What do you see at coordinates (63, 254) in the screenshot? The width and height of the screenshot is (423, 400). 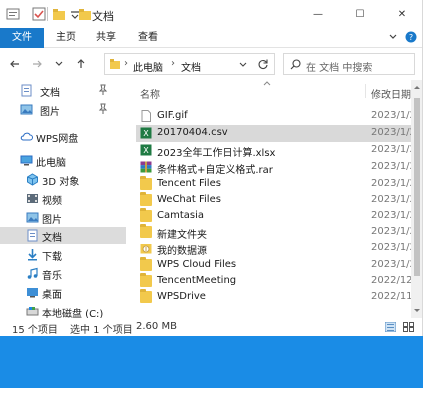 I see `sidebar-item-downloads: 下载` at bounding box center [63, 254].